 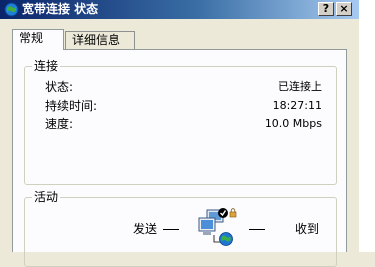 I want to click on window-edge, so click(x=367, y=126).